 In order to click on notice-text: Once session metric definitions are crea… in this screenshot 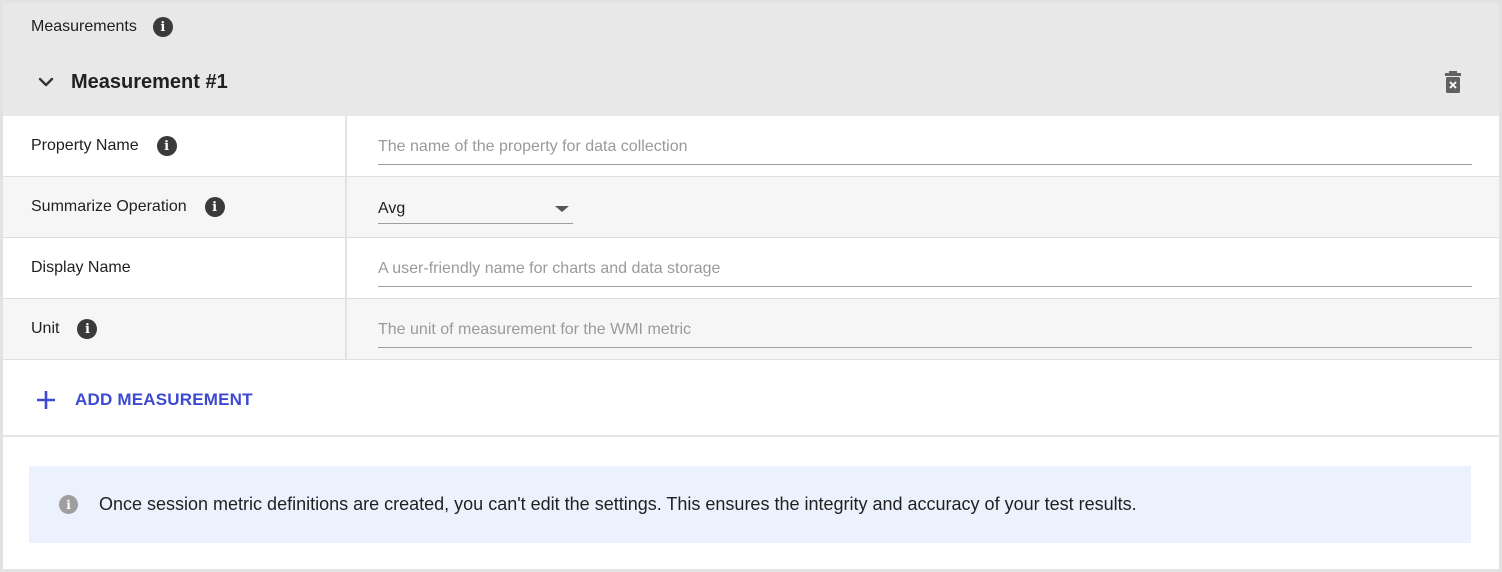, I will do `click(618, 504)`.